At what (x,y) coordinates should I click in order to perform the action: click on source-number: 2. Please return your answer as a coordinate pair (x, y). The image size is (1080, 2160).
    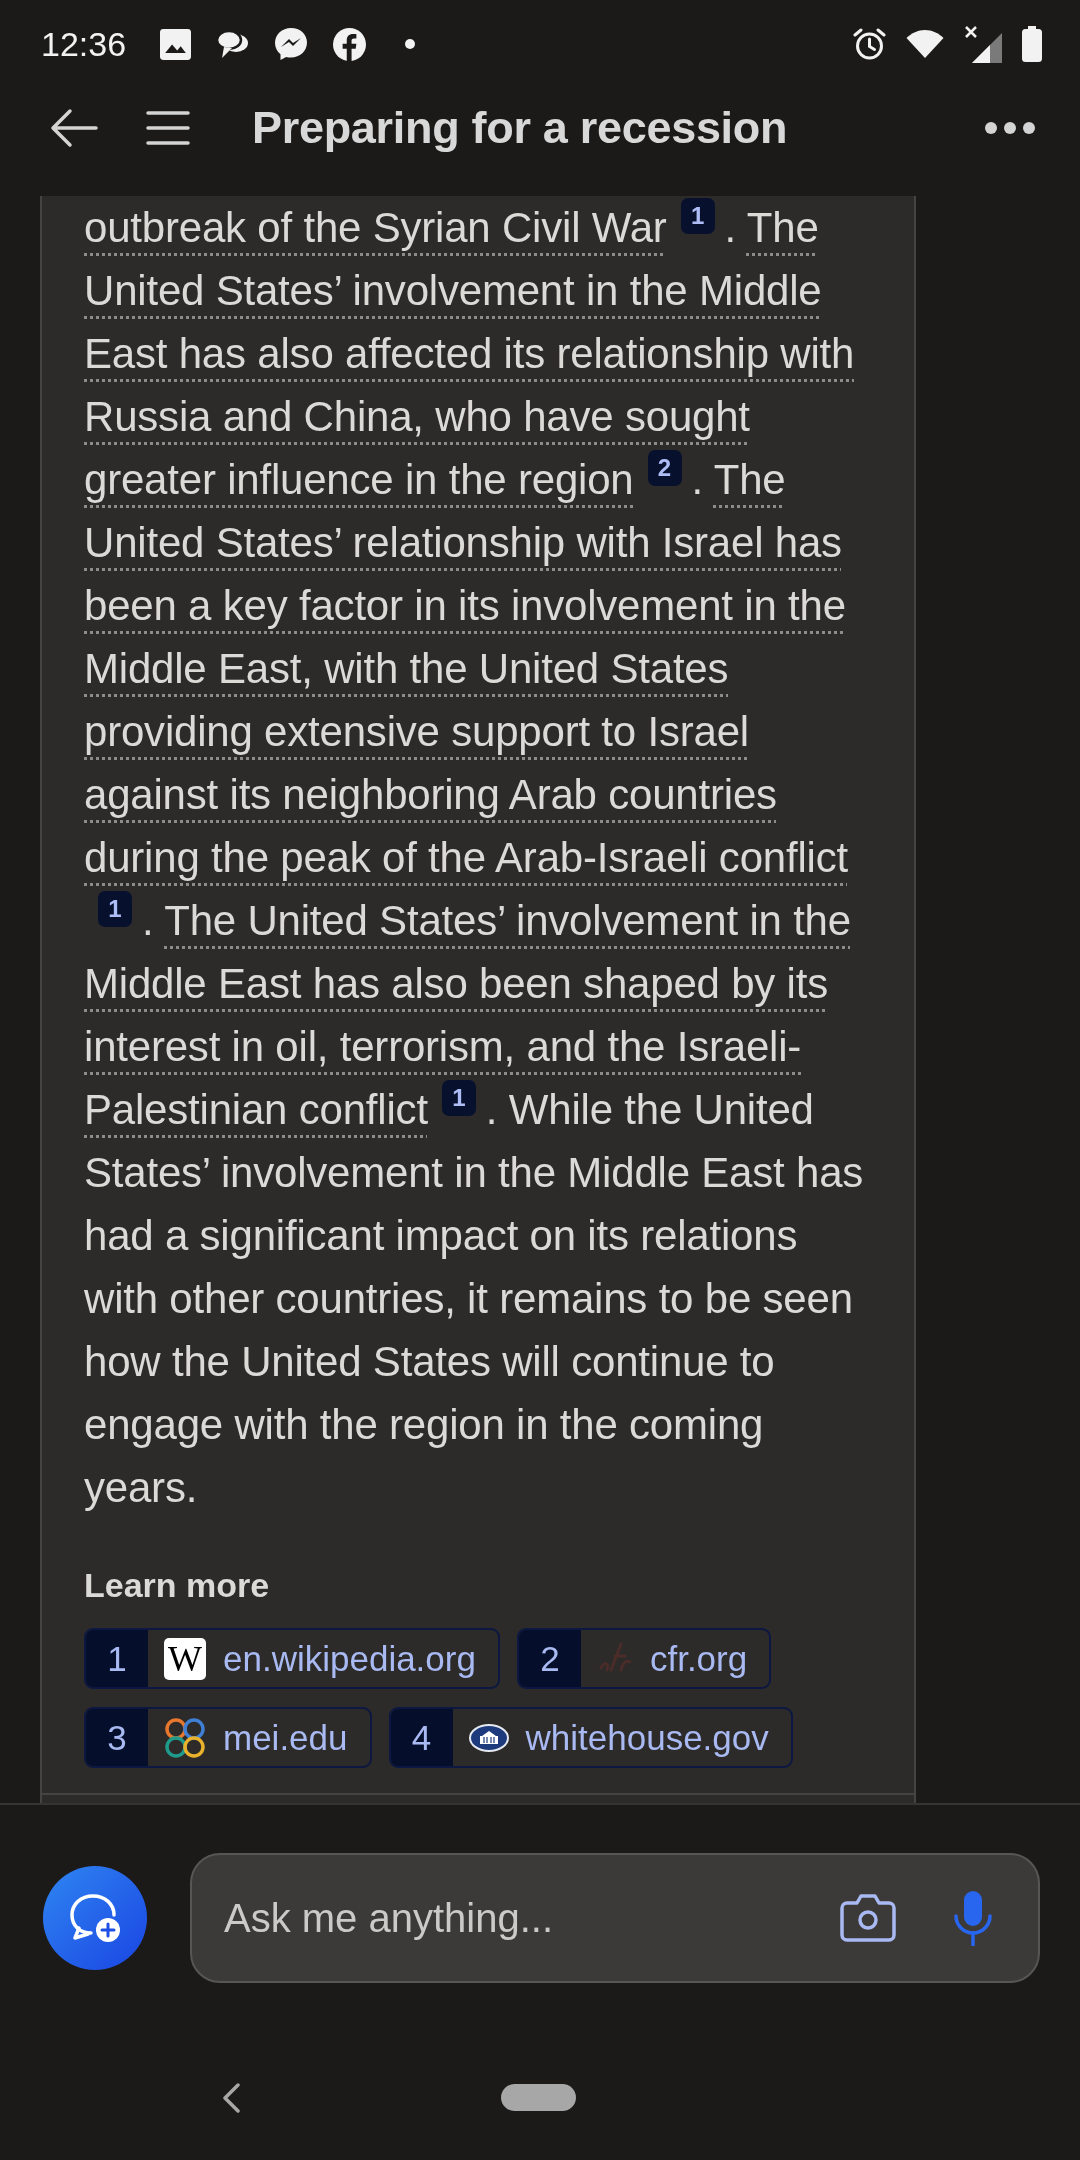
    Looking at the image, I should click on (549, 1658).